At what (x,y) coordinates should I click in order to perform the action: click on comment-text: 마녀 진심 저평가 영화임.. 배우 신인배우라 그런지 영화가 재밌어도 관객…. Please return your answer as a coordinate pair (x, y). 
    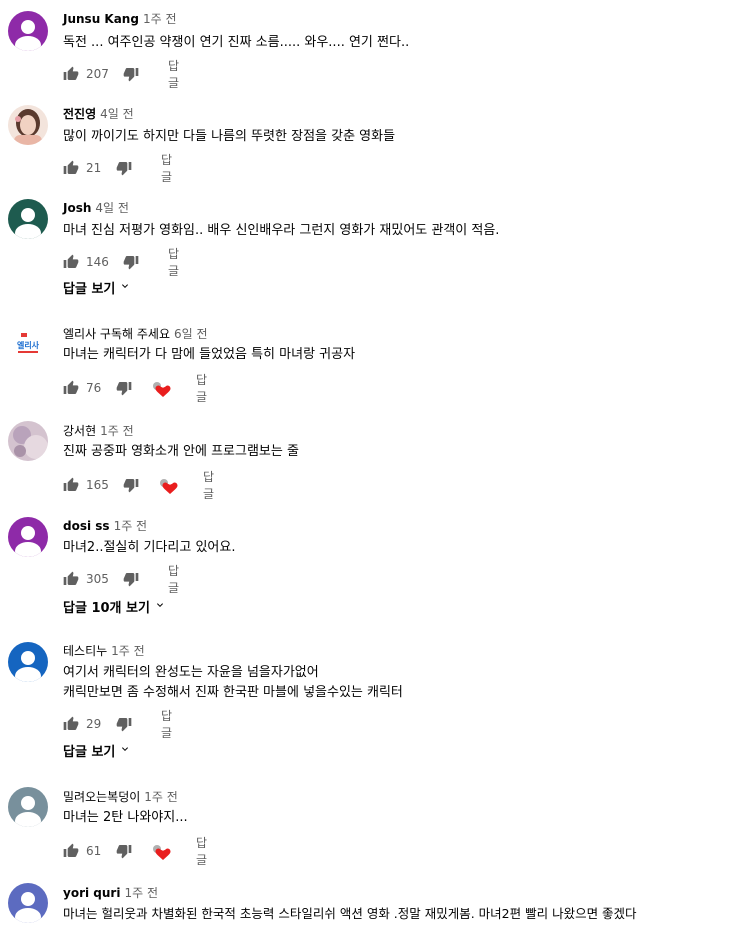
    Looking at the image, I should click on (281, 230).